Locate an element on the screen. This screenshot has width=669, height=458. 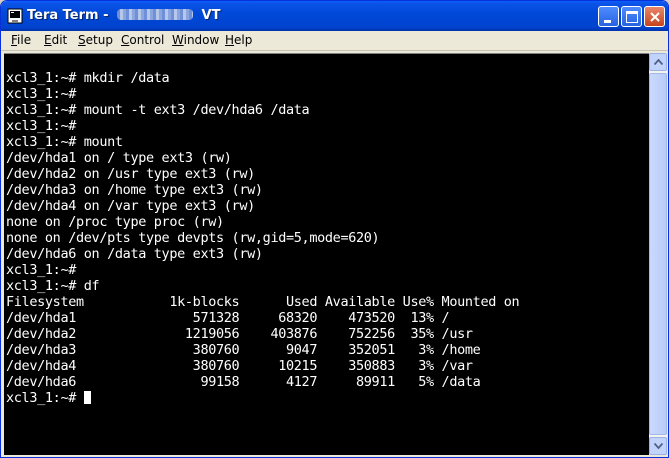
text-cursor is located at coordinates (87, 397).